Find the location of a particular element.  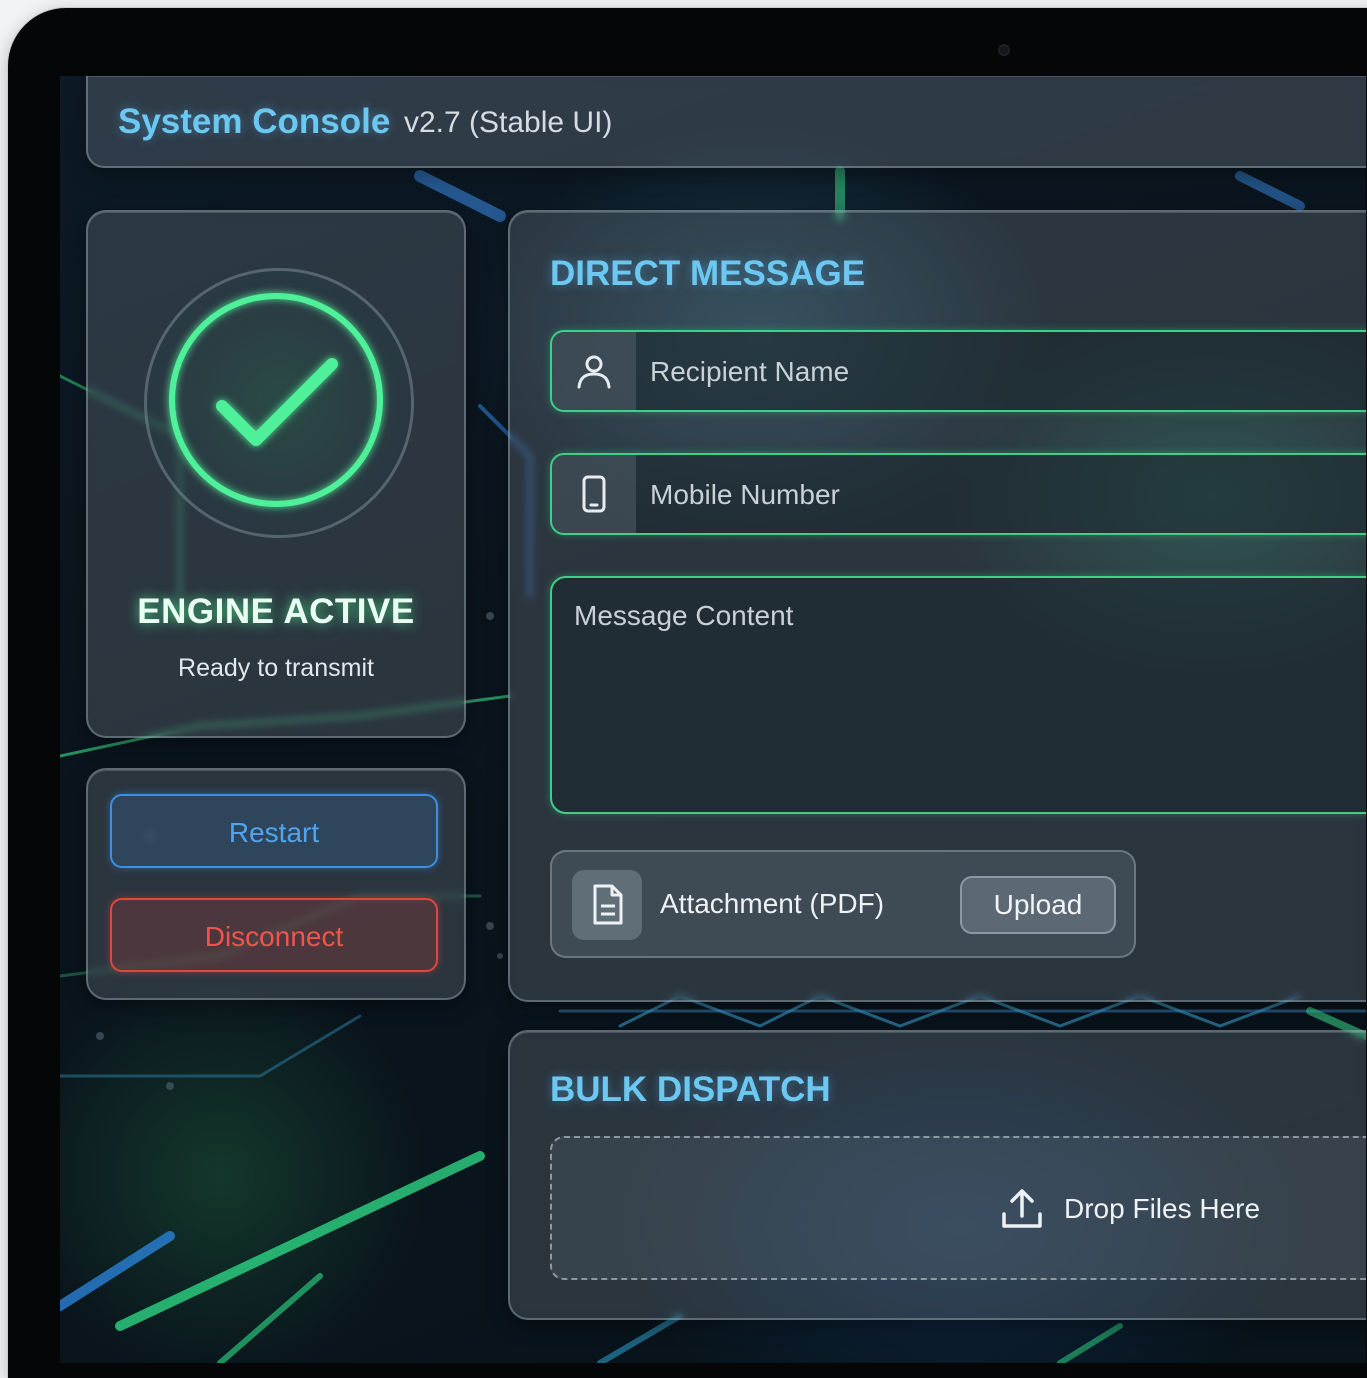

attachment-row: Attachment (PDF) Upload is located at coordinates (843, 904).